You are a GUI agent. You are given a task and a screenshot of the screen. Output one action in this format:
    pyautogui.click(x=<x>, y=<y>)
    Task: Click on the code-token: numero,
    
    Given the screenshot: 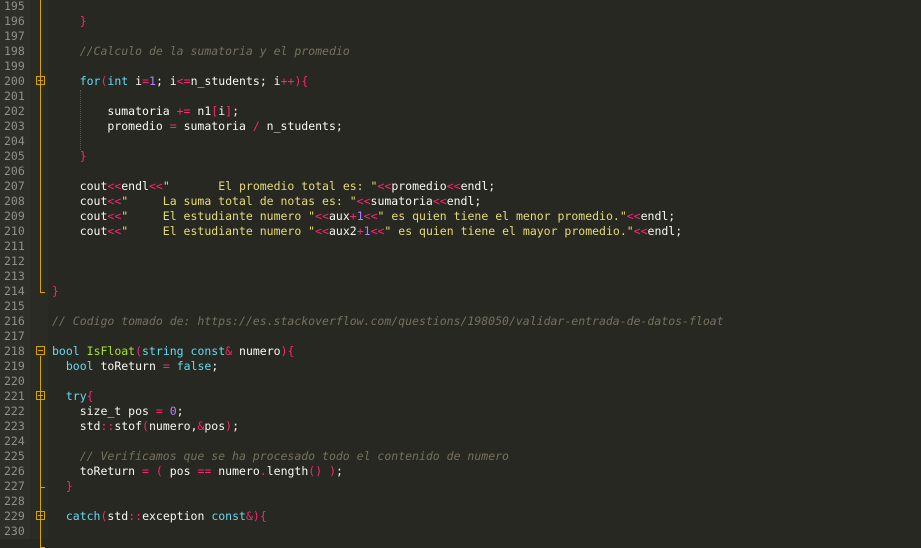 What is the action you would take?
    pyautogui.click(x=173, y=426)
    